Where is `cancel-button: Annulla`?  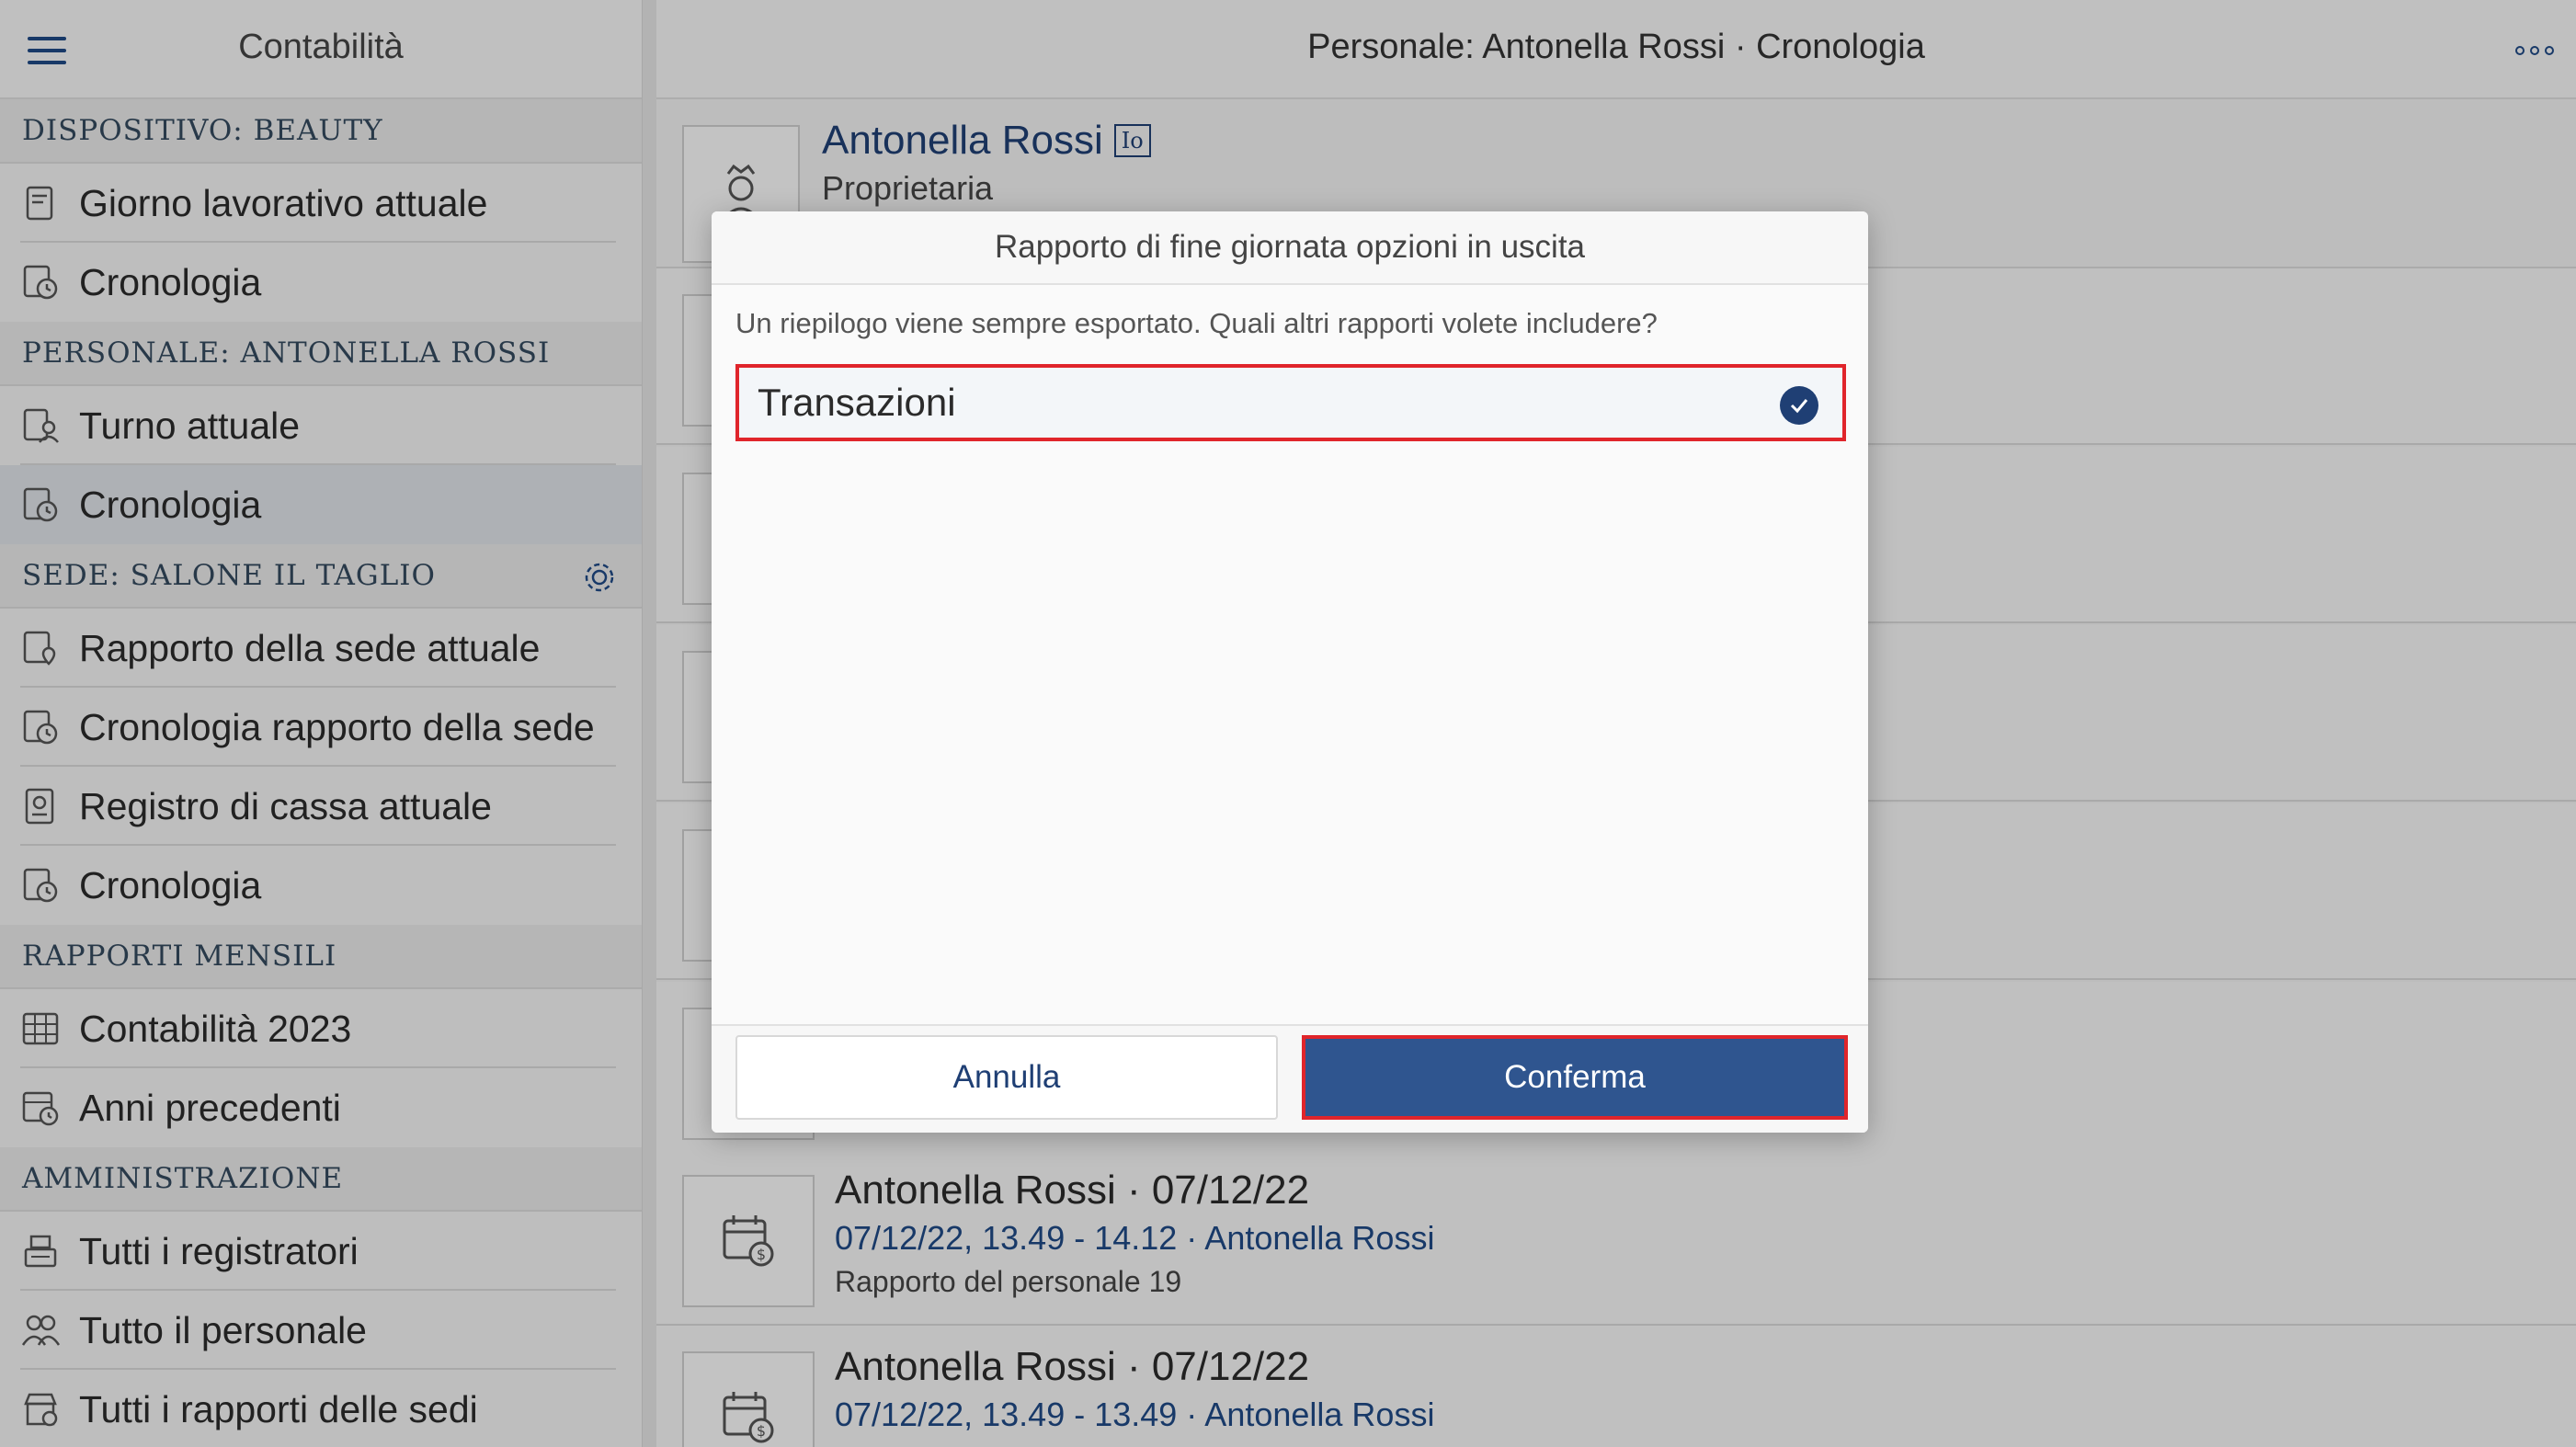
cancel-button: Annulla is located at coordinates (1006, 1077).